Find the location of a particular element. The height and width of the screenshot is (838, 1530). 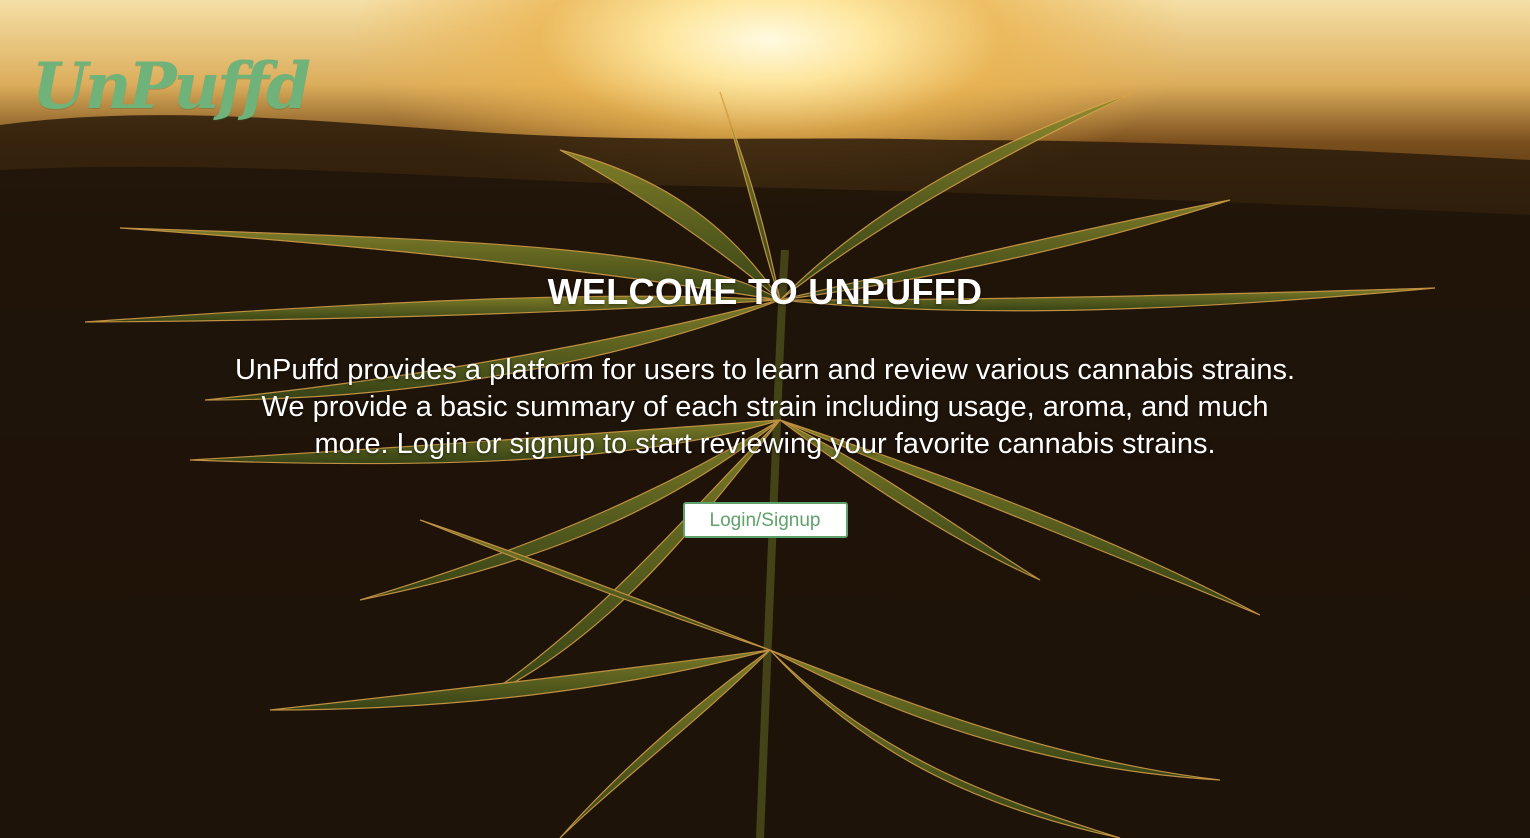

login-signup-button: Login/Signup is located at coordinates (765, 520).